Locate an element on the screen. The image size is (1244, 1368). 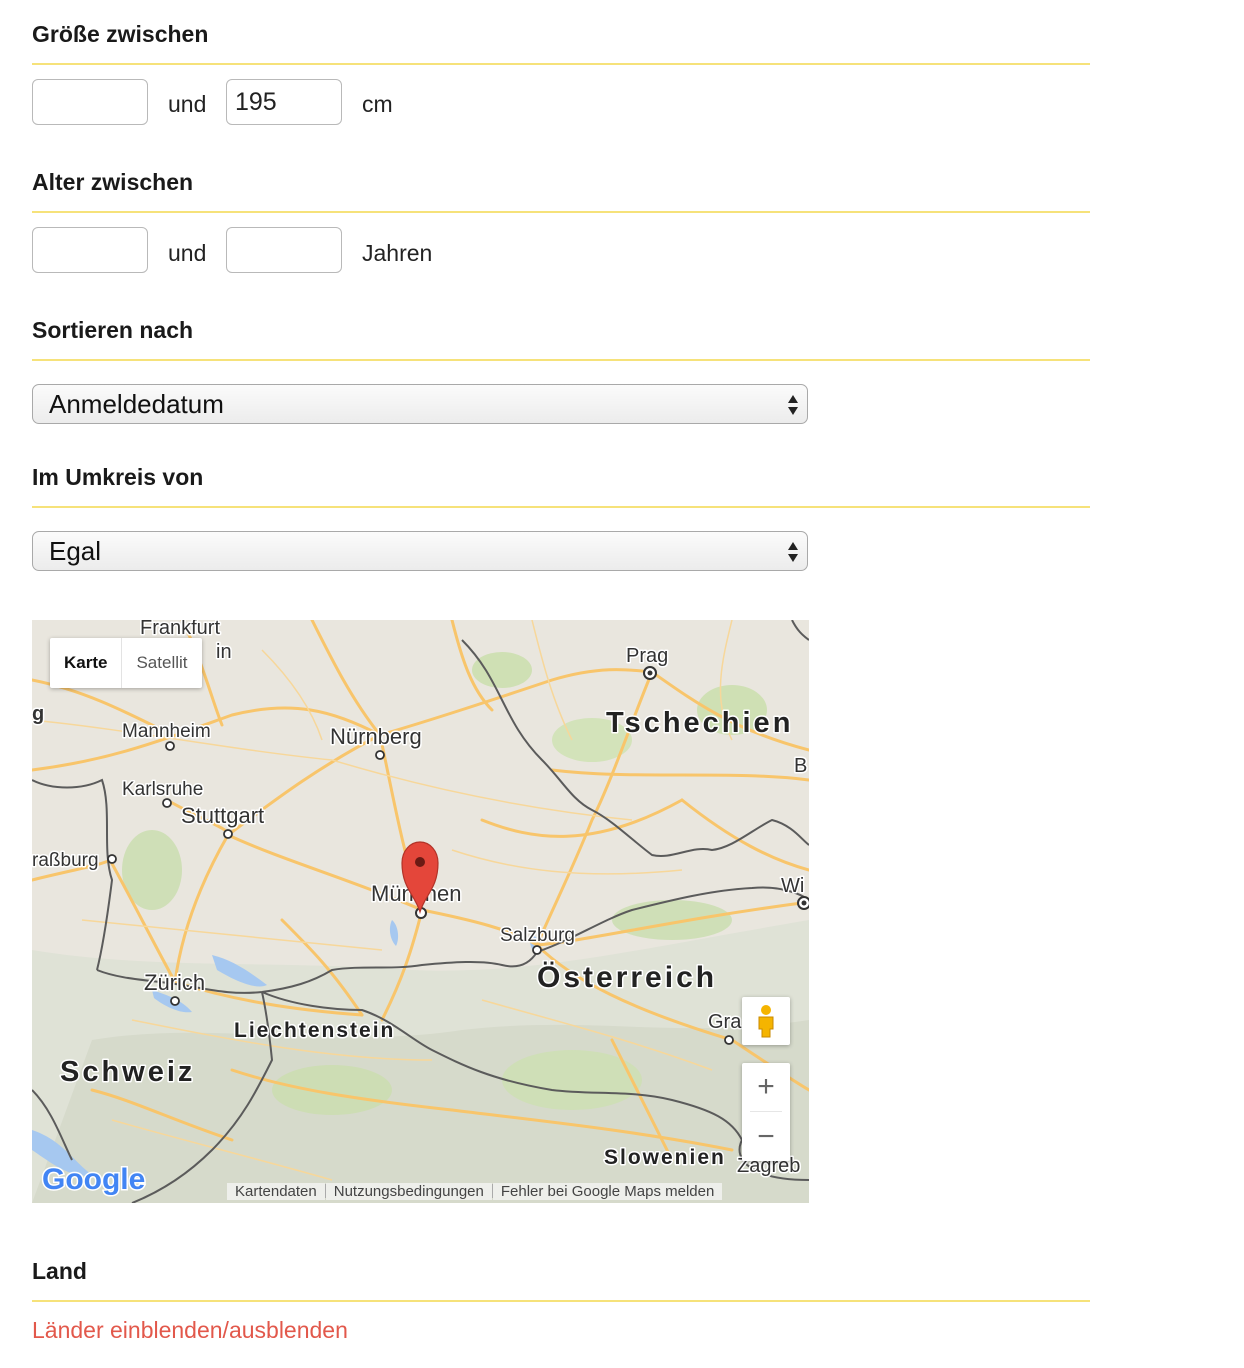
street-view-pegman-button is located at coordinates (766, 1021).